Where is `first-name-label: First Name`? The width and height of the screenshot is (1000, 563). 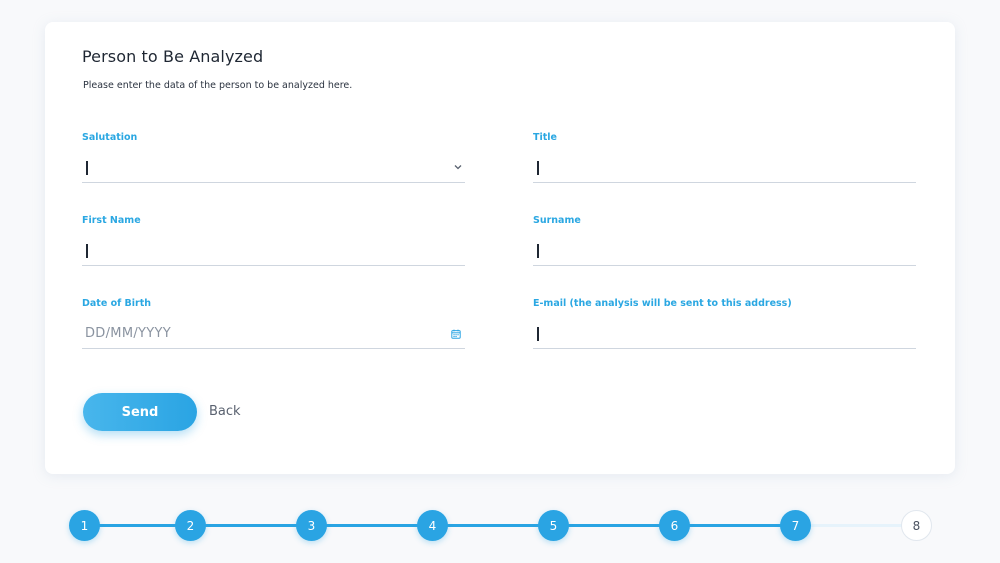
first-name-label: First Name is located at coordinates (111, 220).